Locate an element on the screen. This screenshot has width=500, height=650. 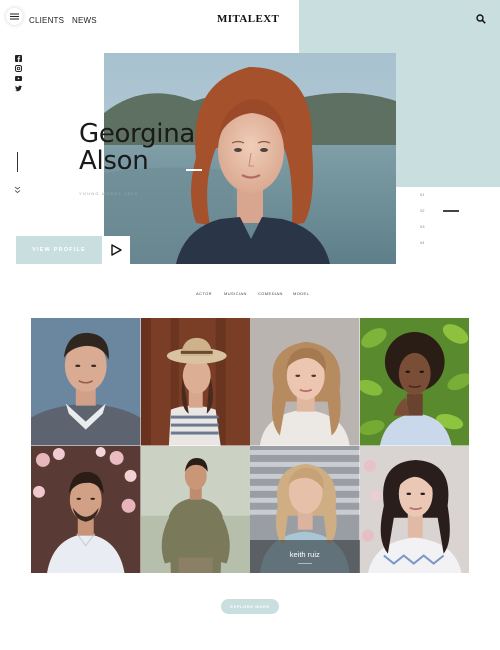
filter-tab-musician: MUSICIAN is located at coordinates (235, 293).